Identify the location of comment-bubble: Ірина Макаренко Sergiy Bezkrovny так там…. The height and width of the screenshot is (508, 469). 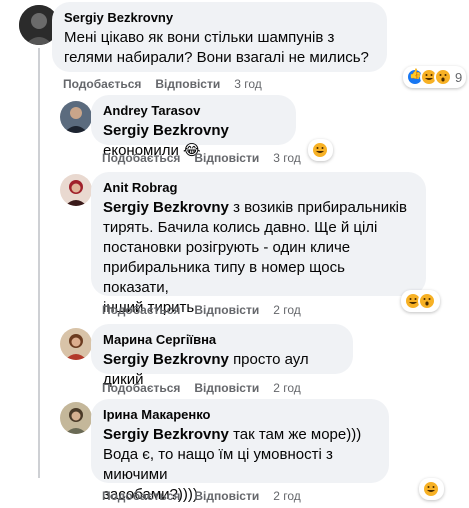
(240, 451).